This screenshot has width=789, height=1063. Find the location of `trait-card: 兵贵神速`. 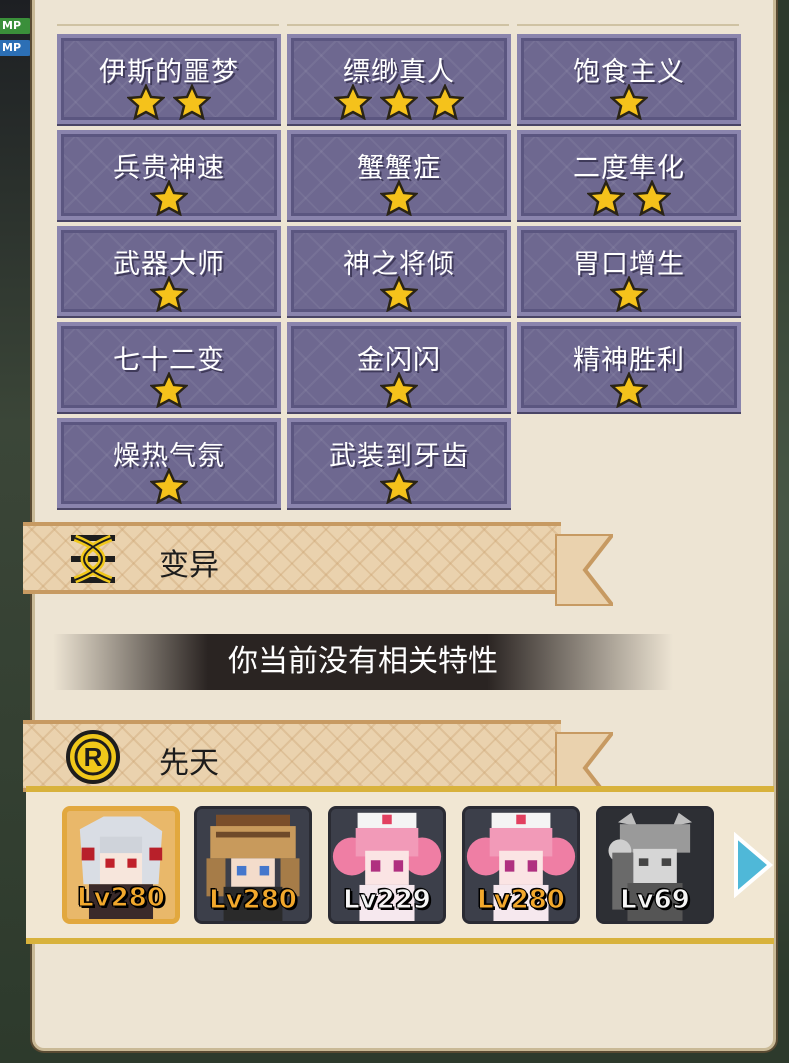

trait-card: 兵贵神速 is located at coordinates (169, 175).